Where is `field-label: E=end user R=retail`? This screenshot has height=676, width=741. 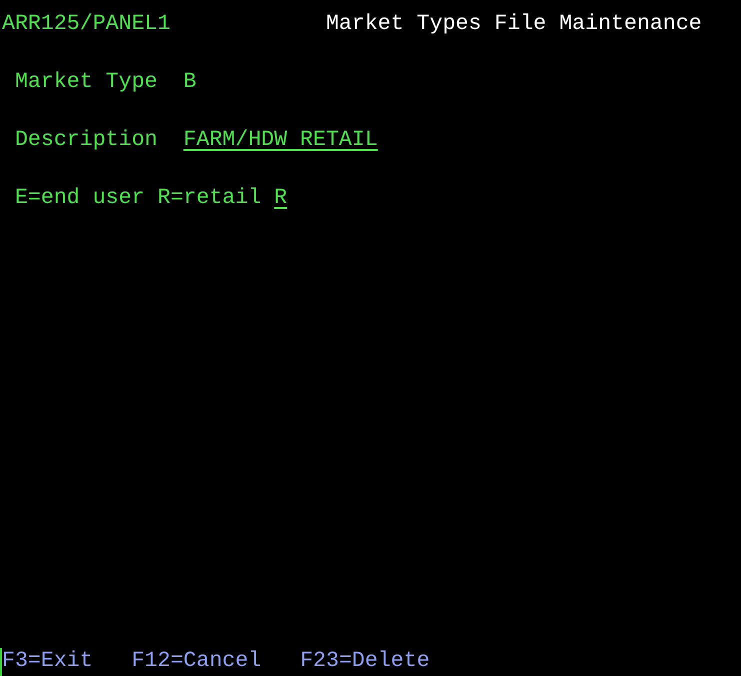
field-label: E=end user R=retail is located at coordinates (138, 199).